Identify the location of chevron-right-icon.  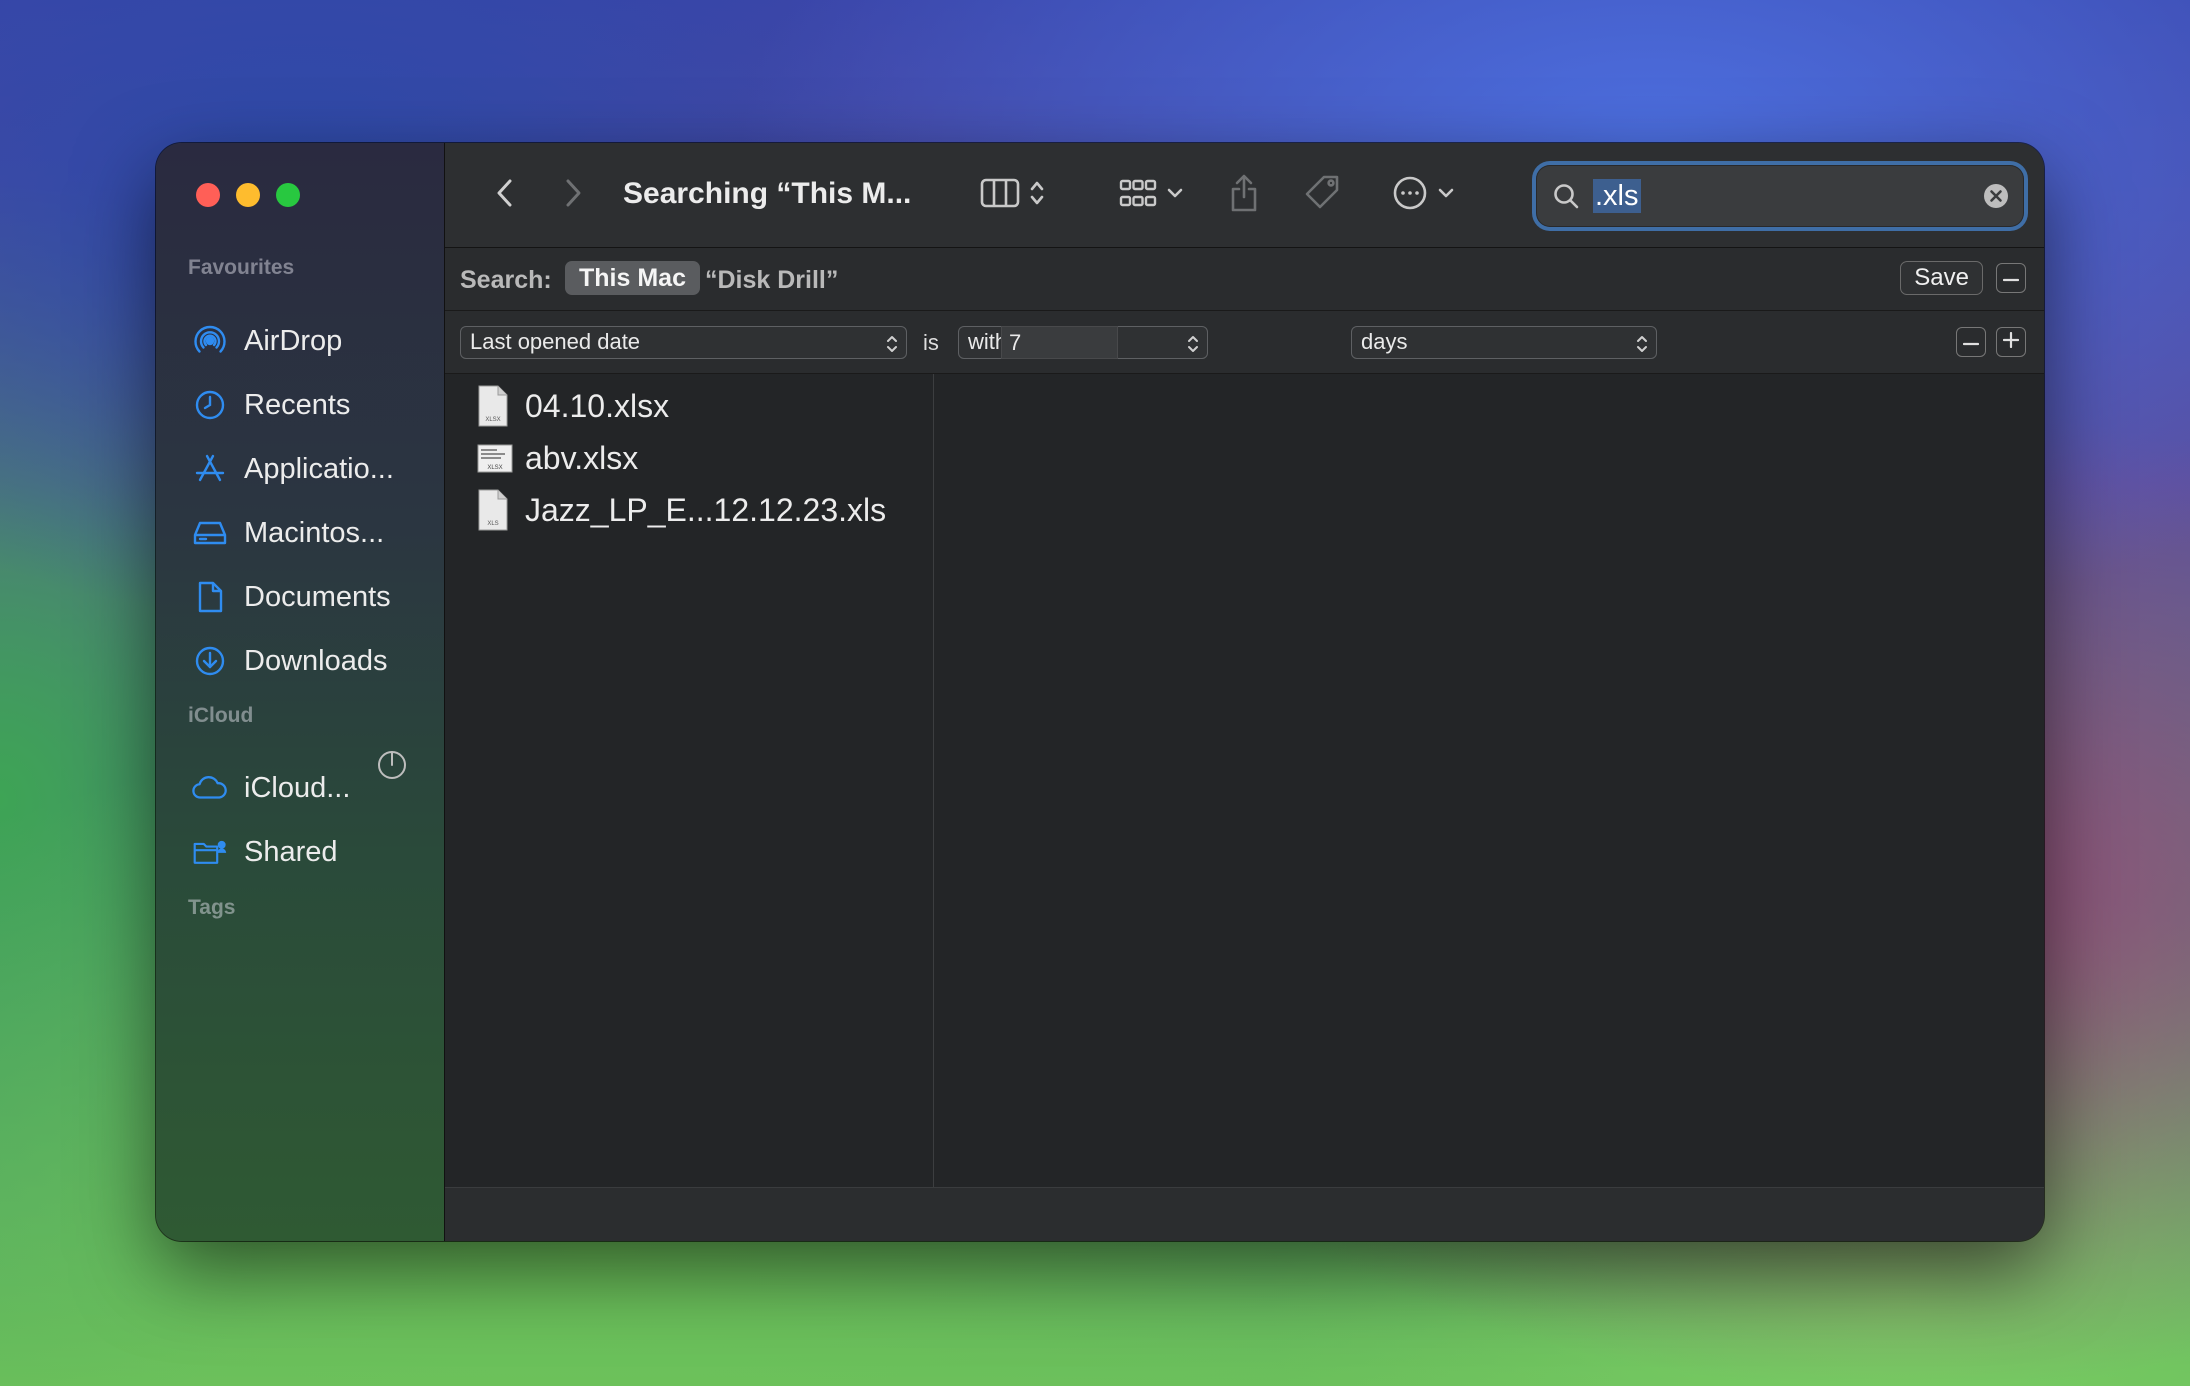
(573, 195).